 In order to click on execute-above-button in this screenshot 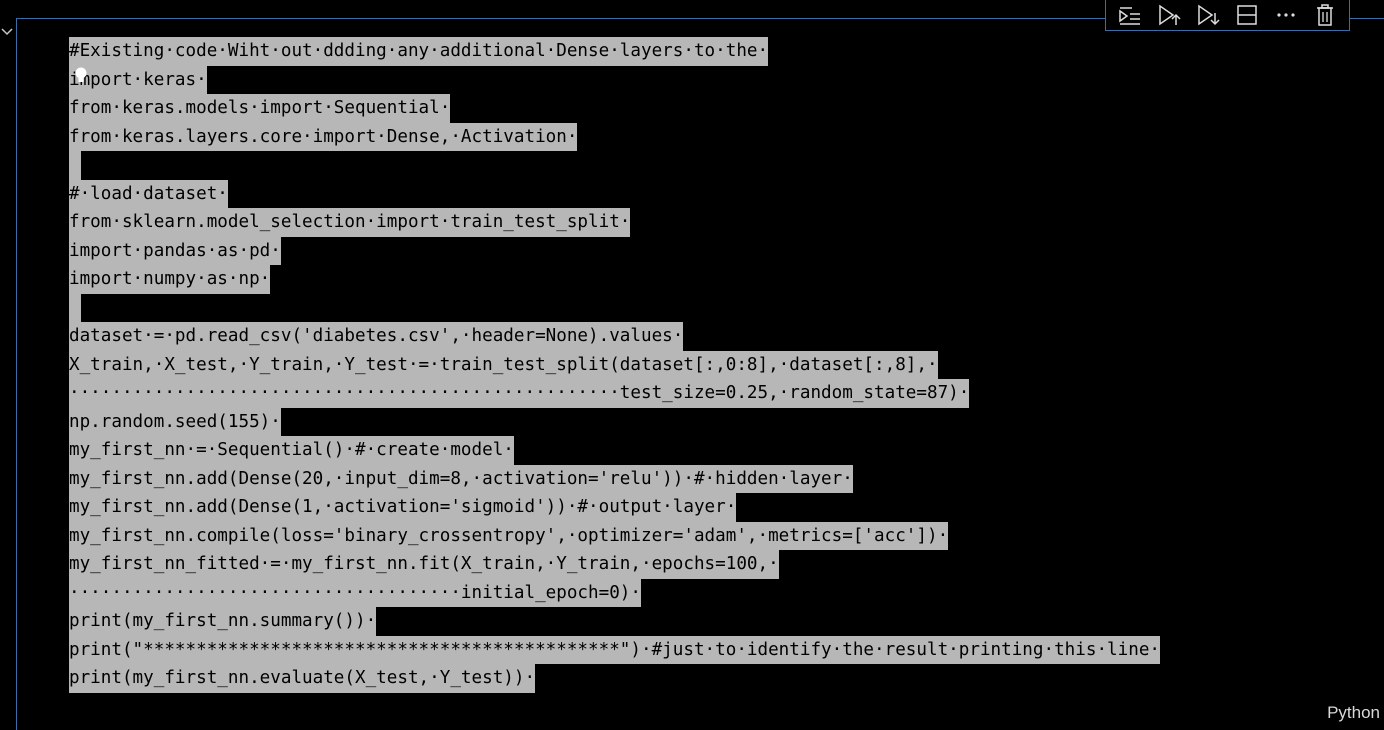, I will do `click(1130, 15)`.